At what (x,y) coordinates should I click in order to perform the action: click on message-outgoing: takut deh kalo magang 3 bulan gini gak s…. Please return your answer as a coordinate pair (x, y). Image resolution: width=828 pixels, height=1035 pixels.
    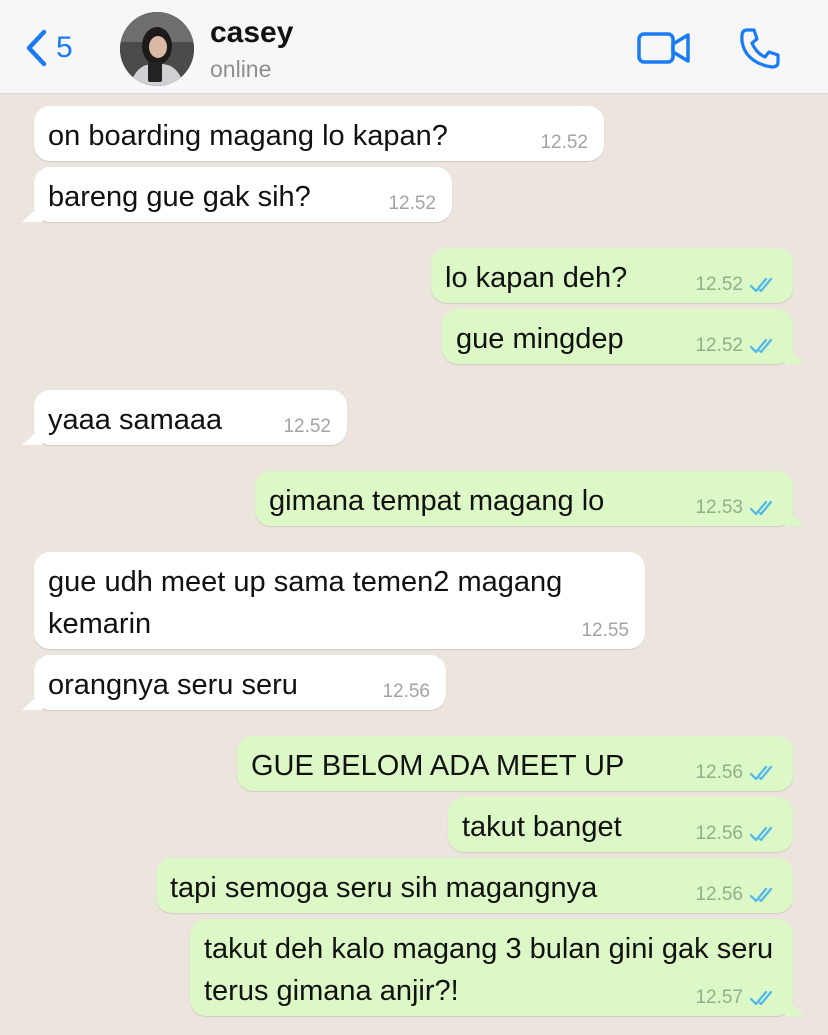
    Looking at the image, I should click on (491, 967).